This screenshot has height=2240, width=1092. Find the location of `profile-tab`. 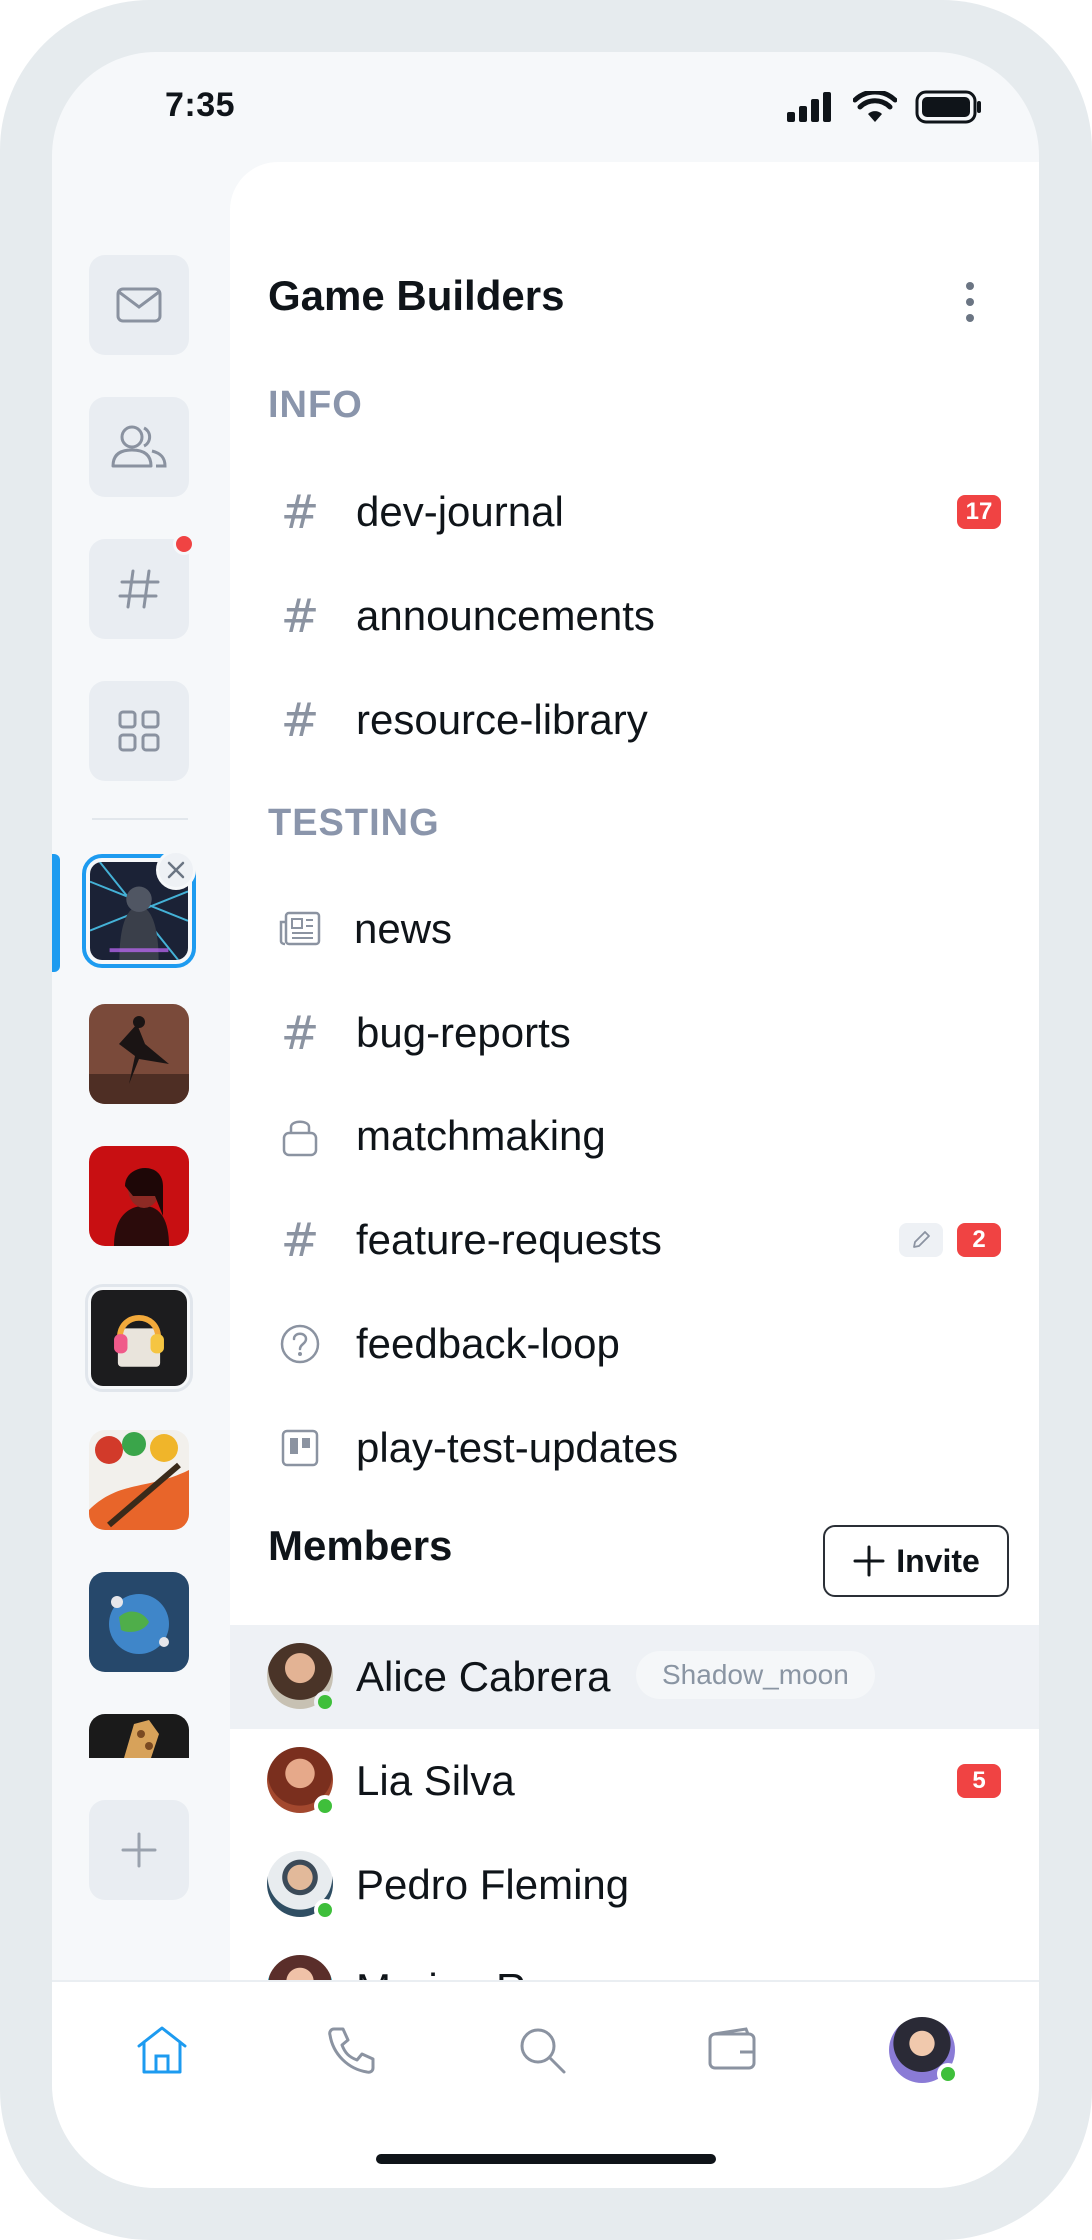

profile-tab is located at coordinates (922, 2050).